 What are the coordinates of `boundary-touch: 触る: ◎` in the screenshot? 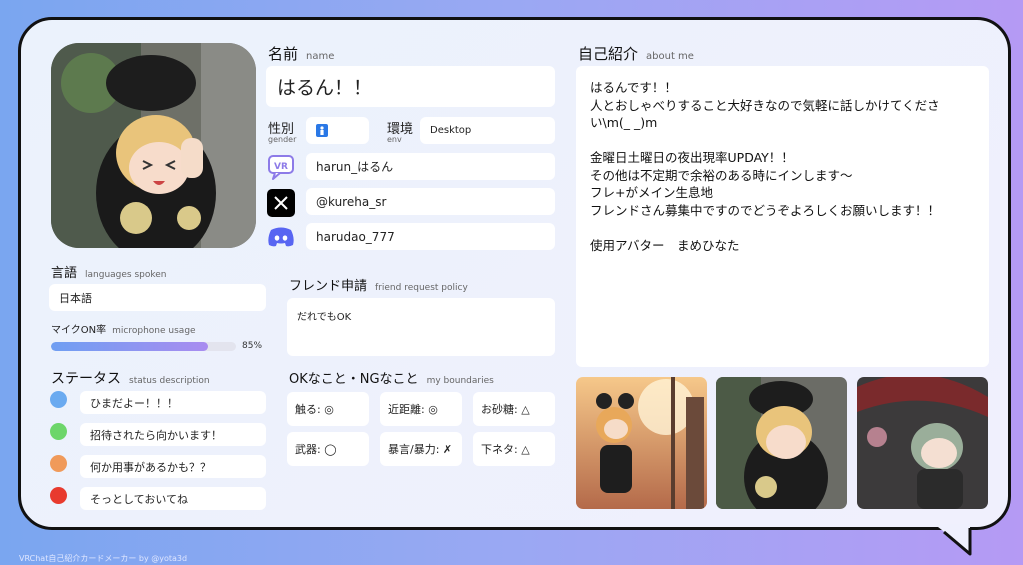 It's located at (328, 409).